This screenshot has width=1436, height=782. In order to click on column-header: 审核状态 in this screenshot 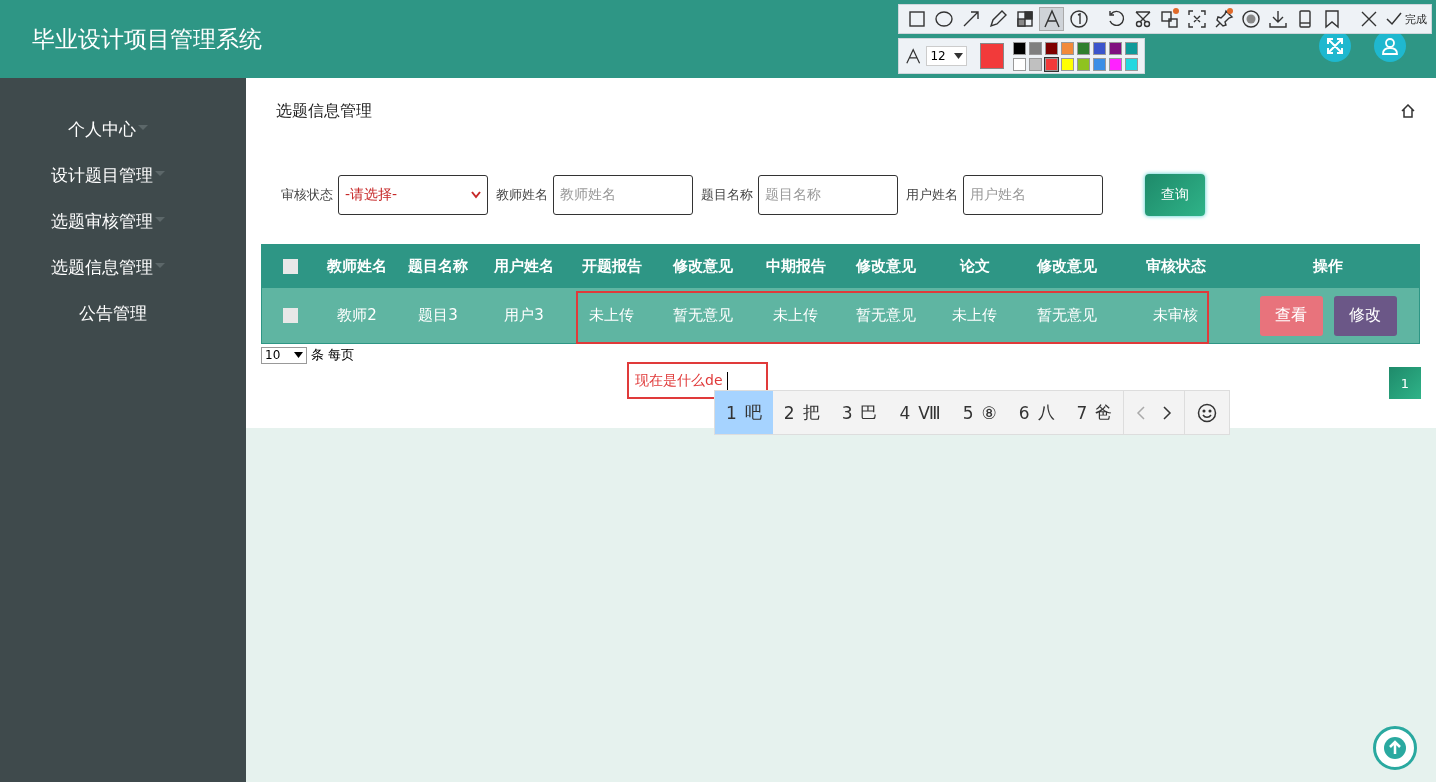, I will do `click(1175, 266)`.